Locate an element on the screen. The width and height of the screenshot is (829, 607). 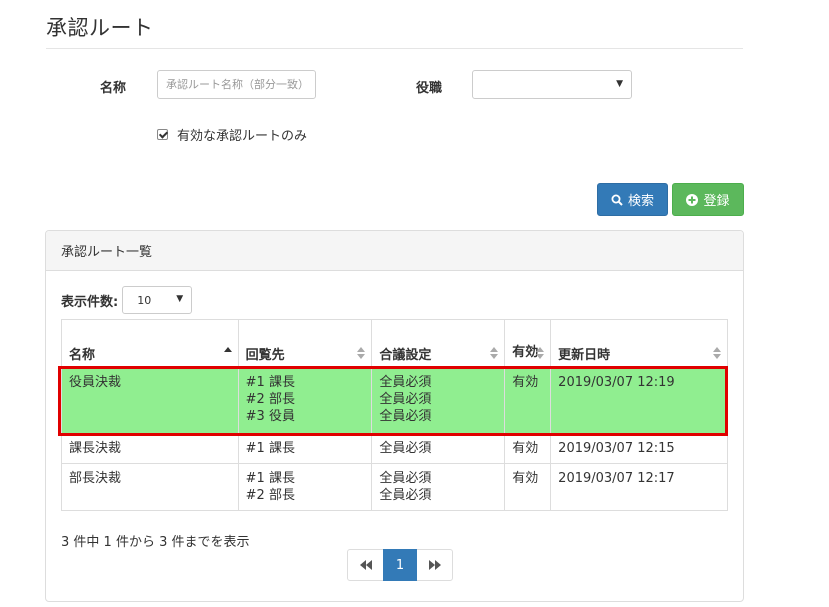
panel-heading: 承認ルート一覧 is located at coordinates (394, 251).